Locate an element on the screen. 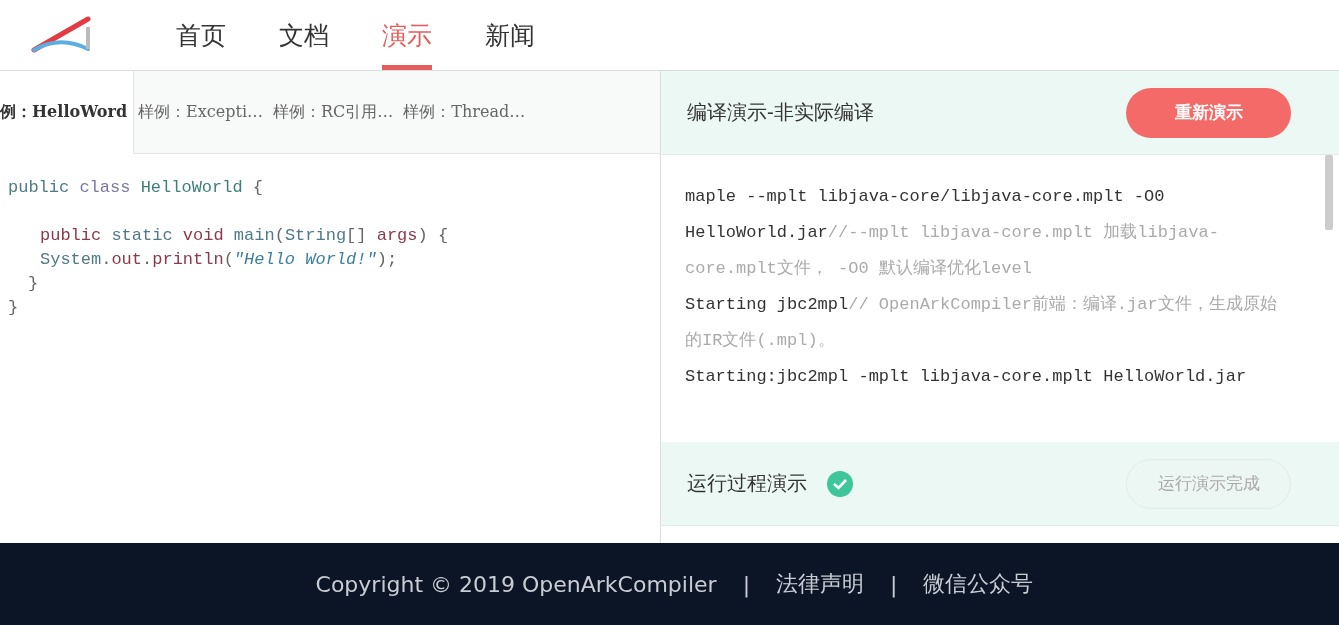 This screenshot has height=625, width=1339. log-entry: Starting:jbc2mpl -mplt libjava-core.mplt HelloWorld.jar is located at coordinates (966, 377).